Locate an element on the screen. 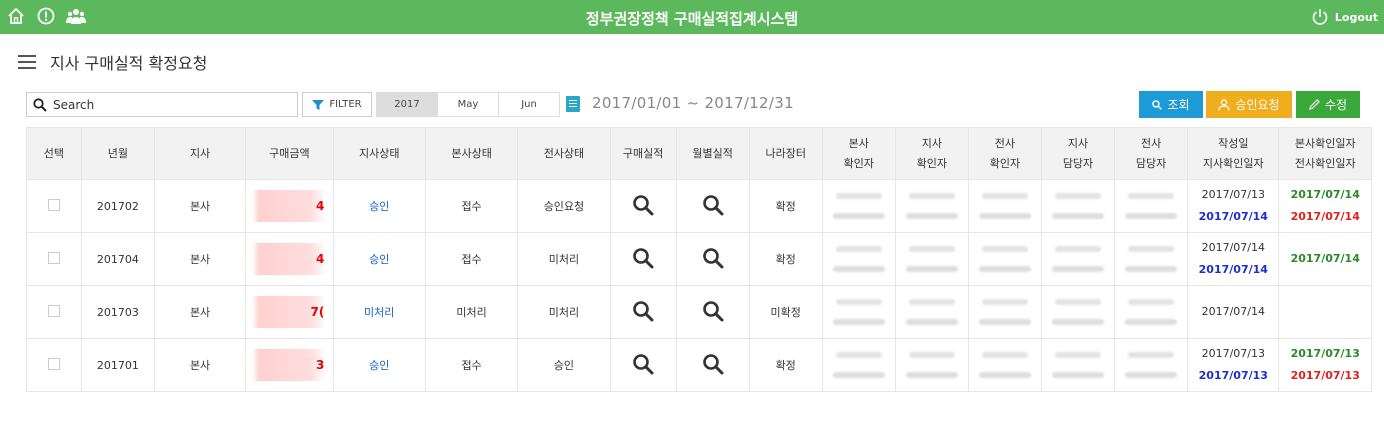 The image size is (1384, 442). column-header-label: 구매실적 is located at coordinates (643, 153).